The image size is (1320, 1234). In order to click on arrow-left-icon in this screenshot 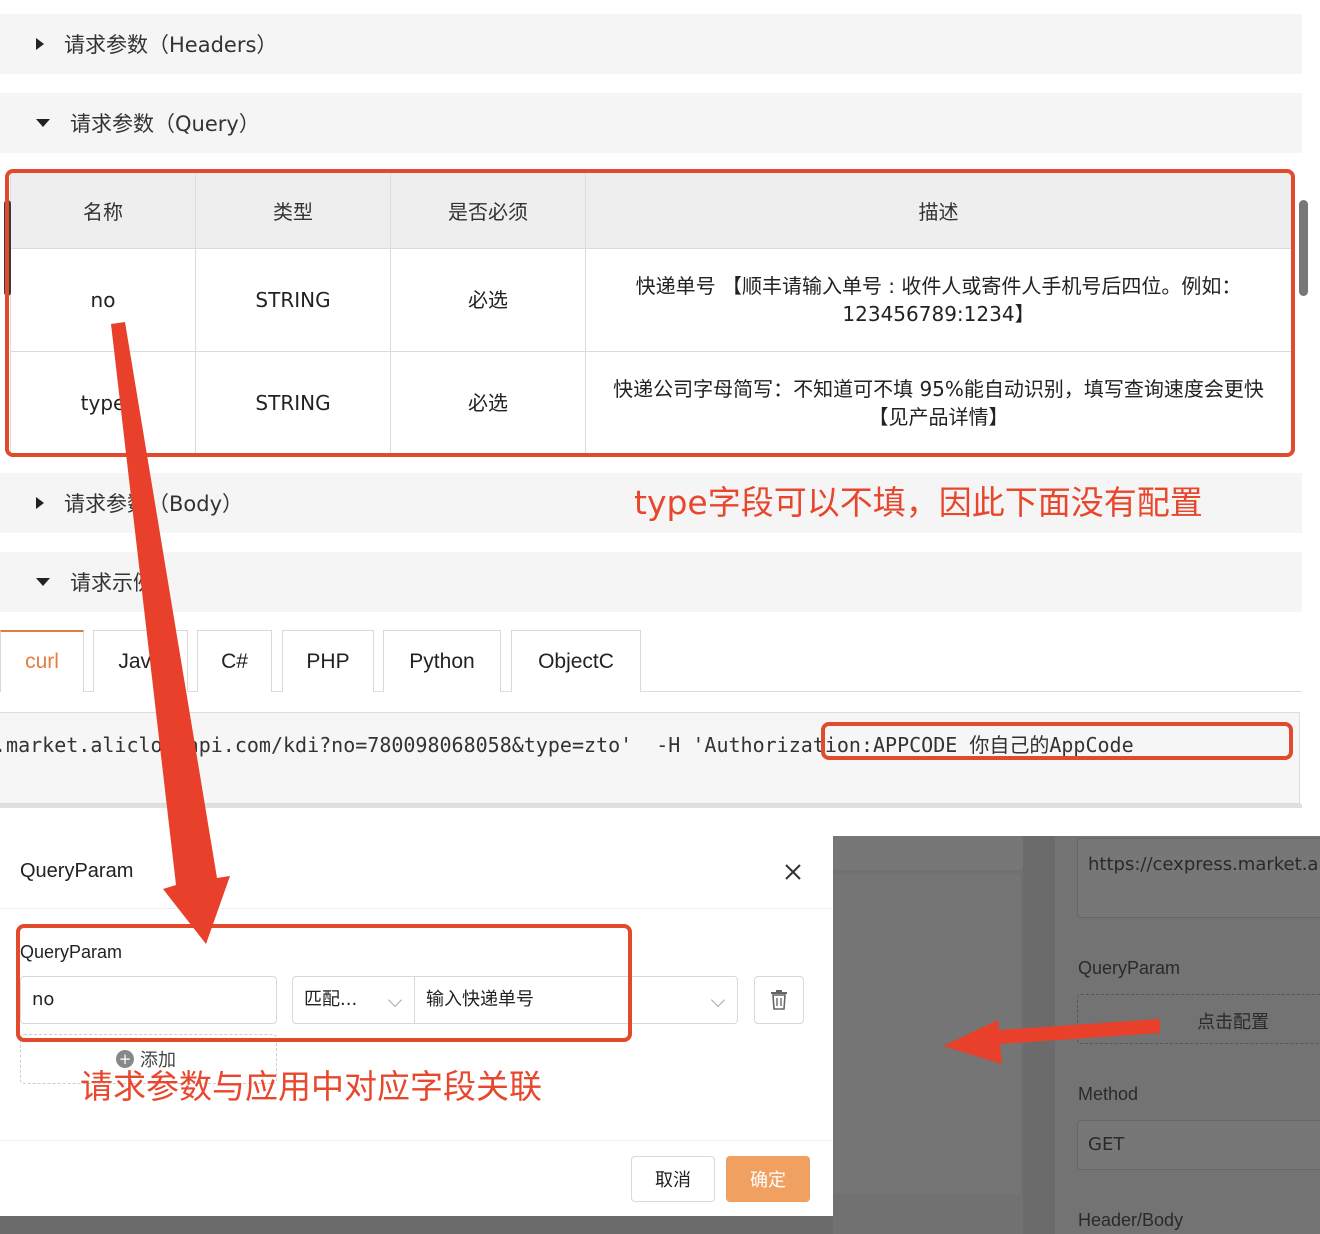, I will do `click(1051, 1041)`.